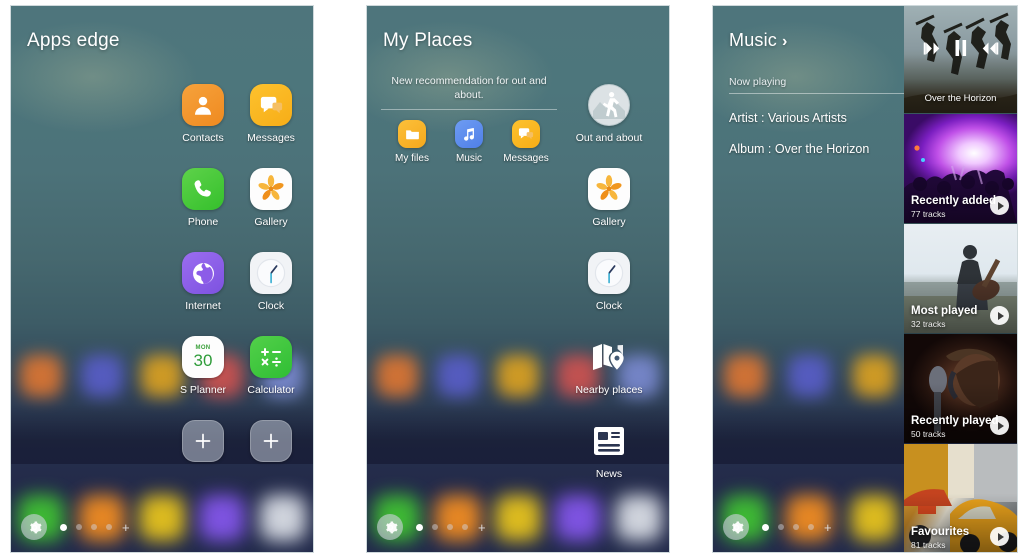 The width and height of the screenshot is (1024, 558). Describe the element at coordinates (955, 421) in the screenshot. I see `thumbnail-title: Recently played` at that location.